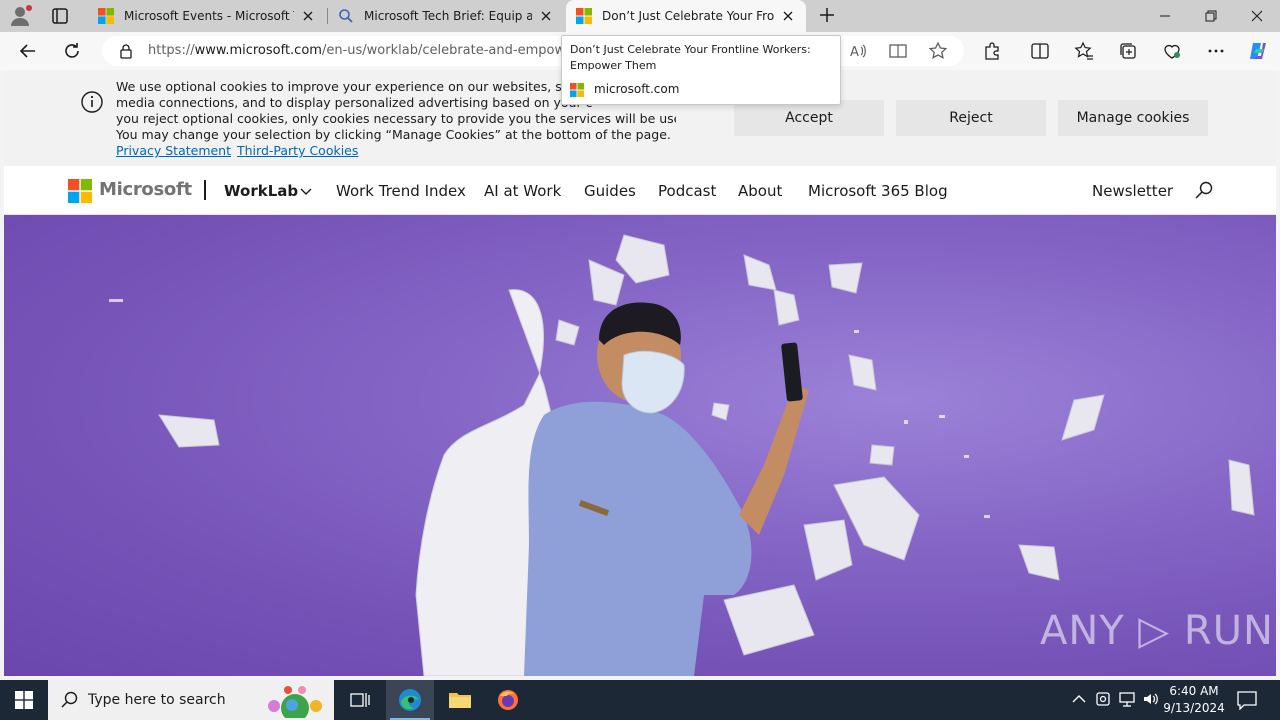  I want to click on tooltip-domain: microsoft.com, so click(637, 89).